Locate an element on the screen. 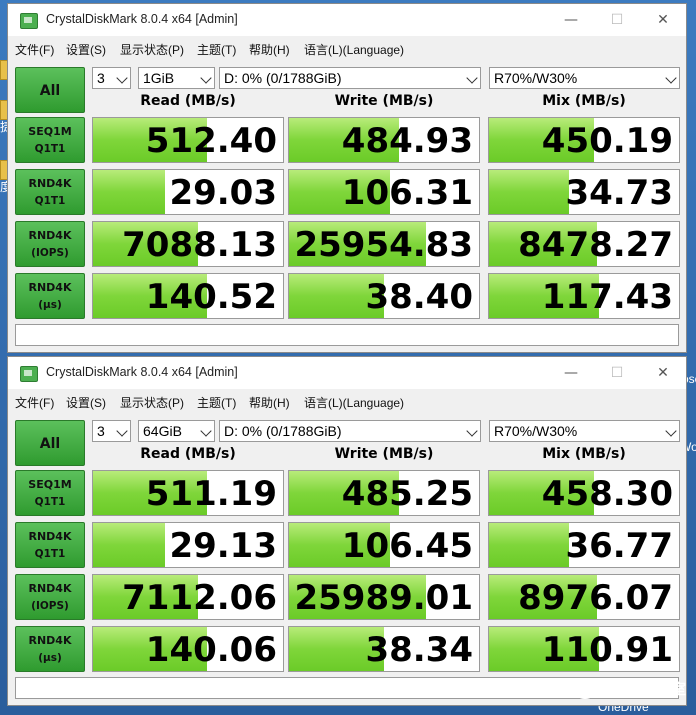  wechat-icon is located at coordinates (585, 690).